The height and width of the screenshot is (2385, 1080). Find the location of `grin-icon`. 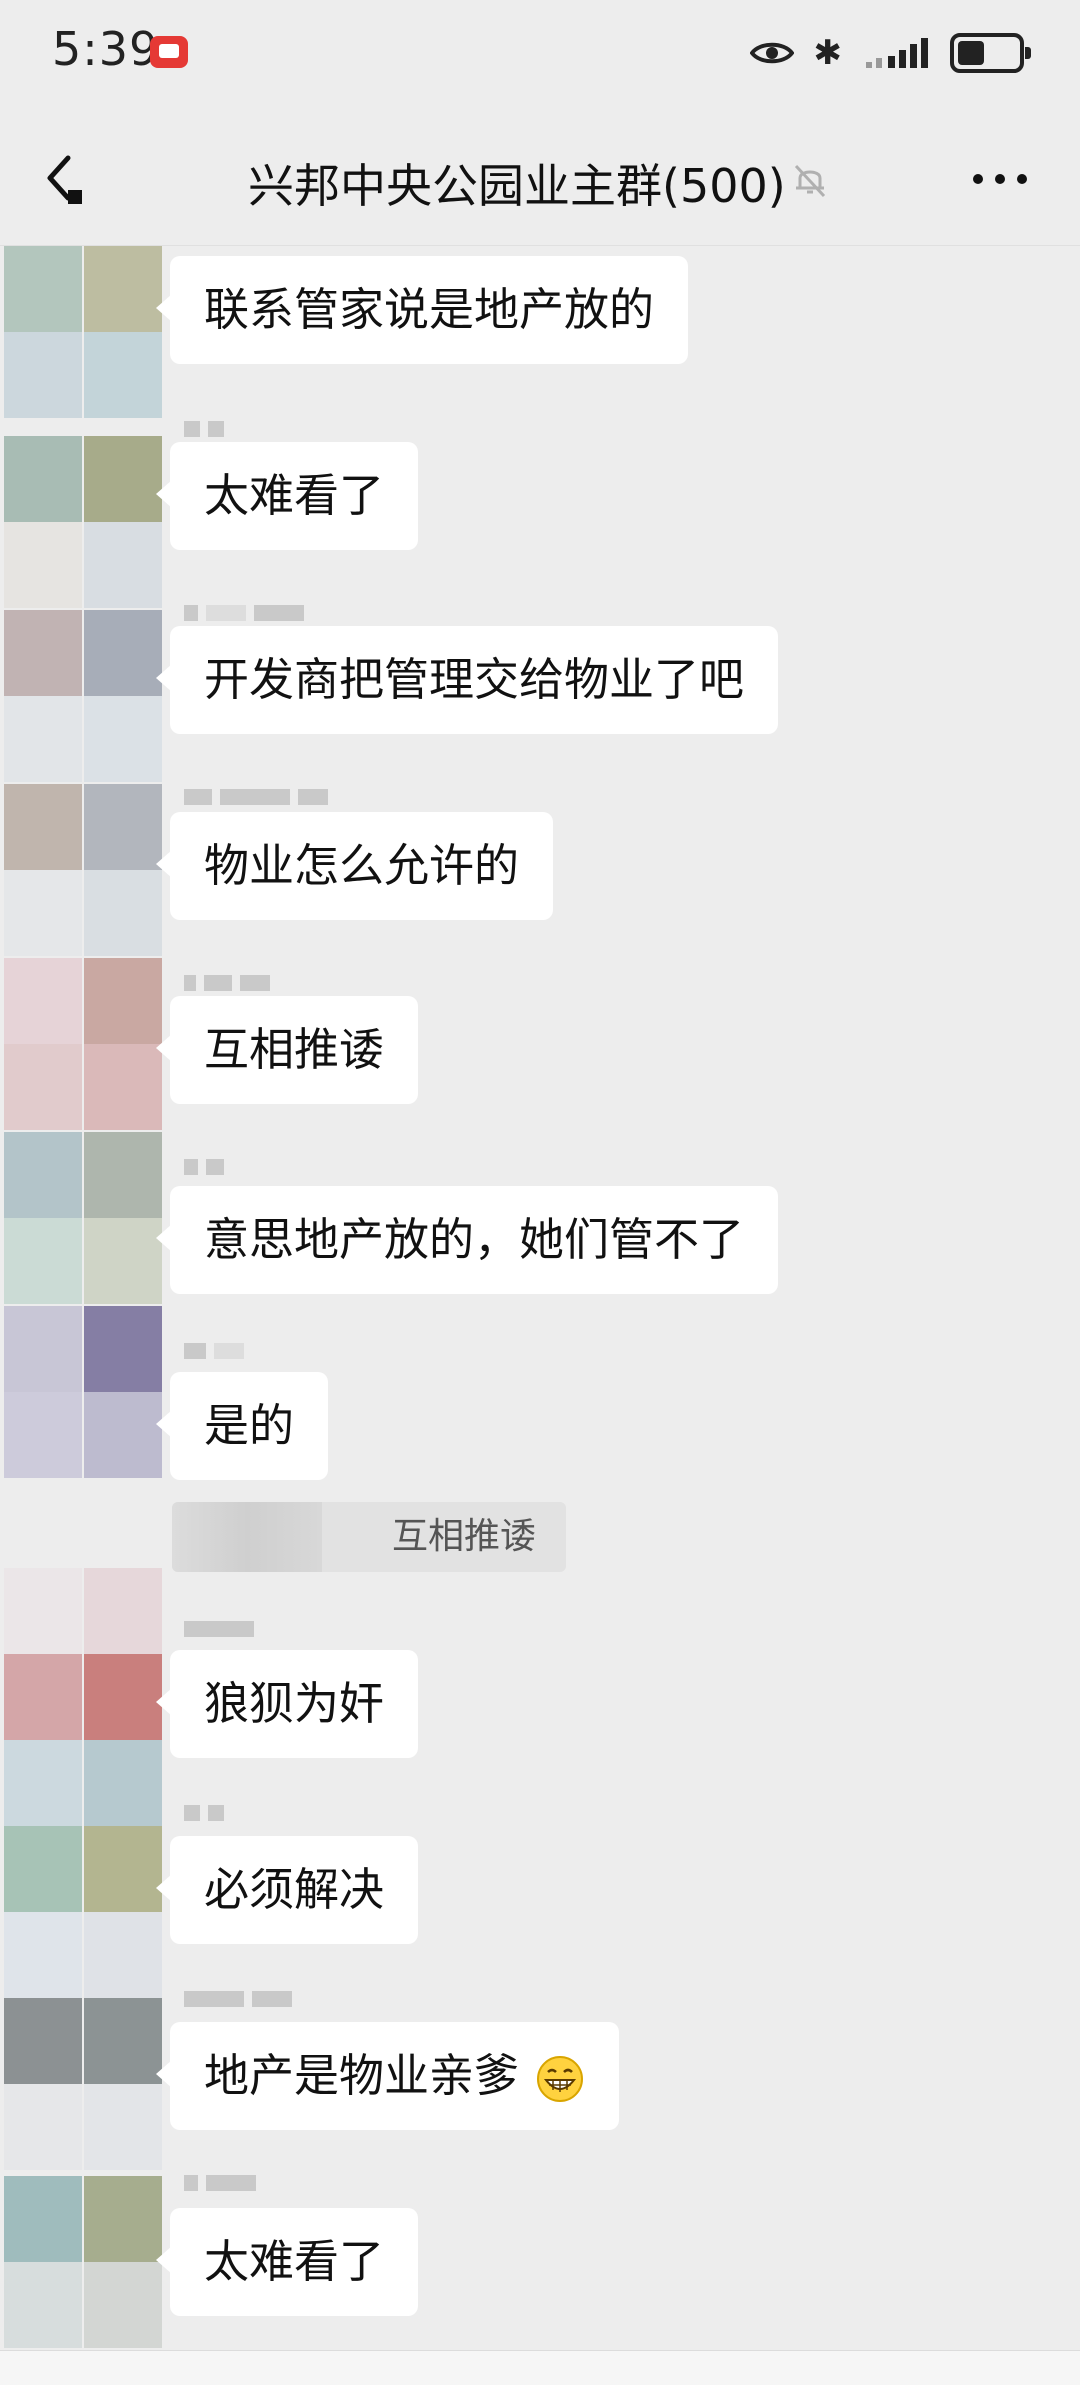

grin-icon is located at coordinates (560, 2079).